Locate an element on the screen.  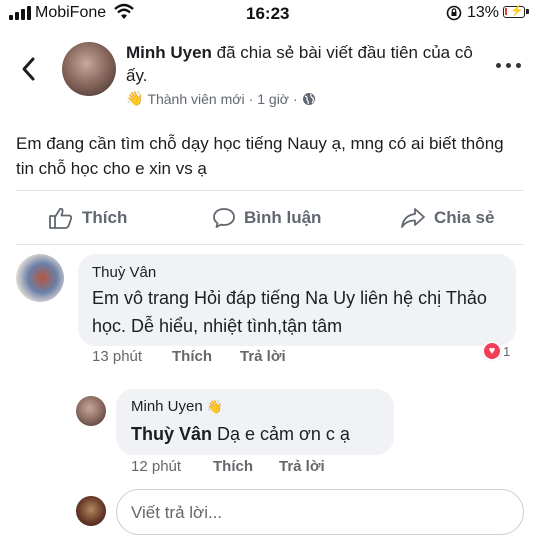
reply-meta: 12 phút Thích Trả lời is located at coordinates (228, 466).